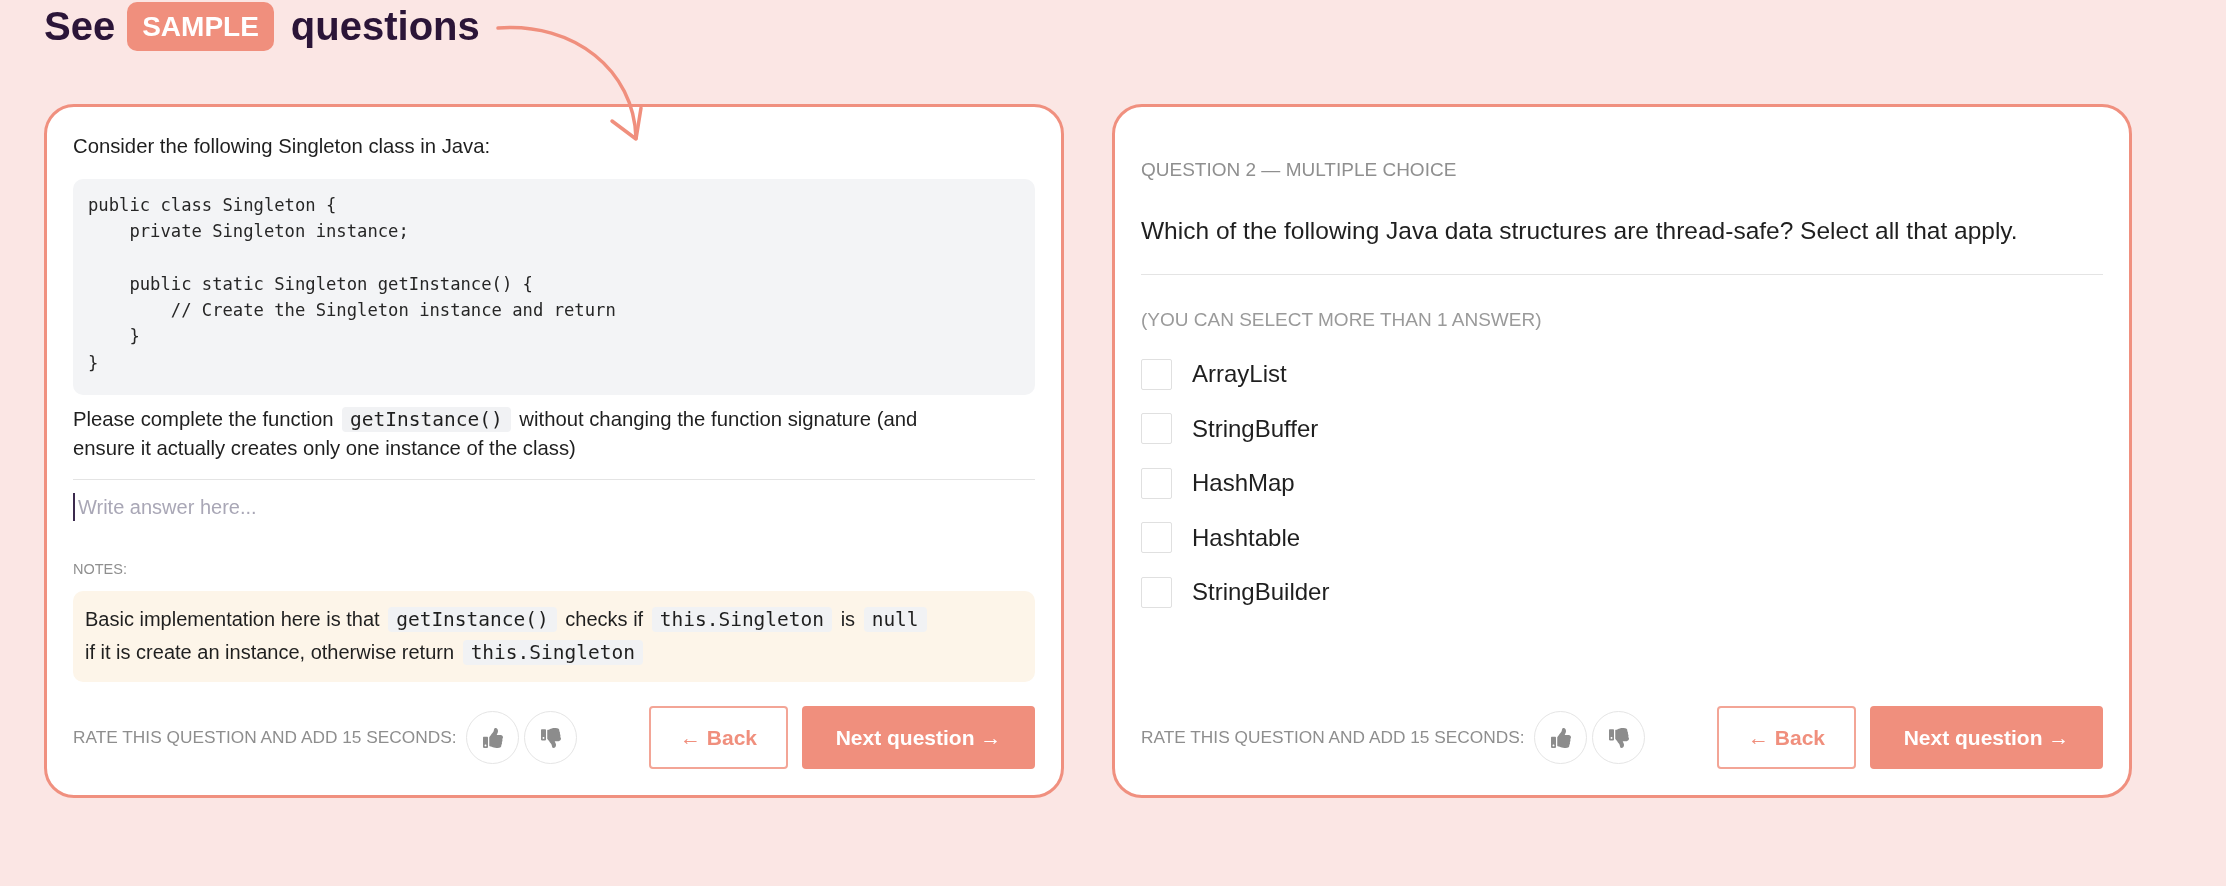  Describe the element at coordinates (1261, 592) in the screenshot. I see `option-label: StringBuilder` at that location.